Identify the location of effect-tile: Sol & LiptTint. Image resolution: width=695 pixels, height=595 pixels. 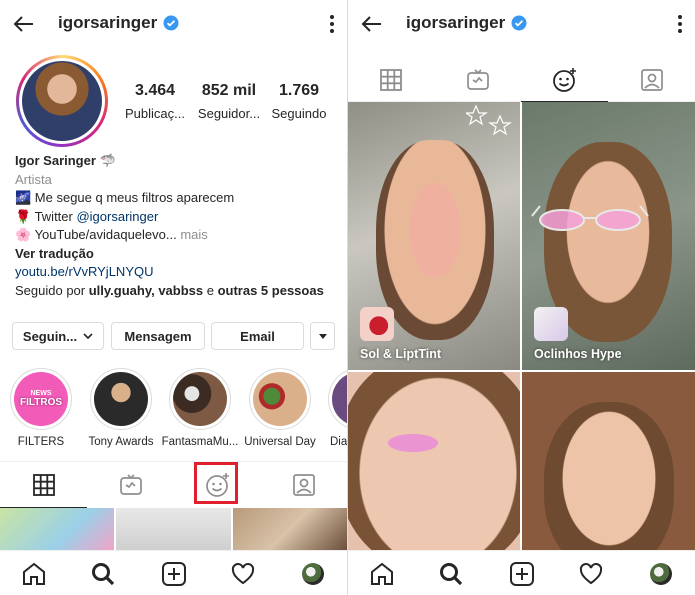
(434, 236).